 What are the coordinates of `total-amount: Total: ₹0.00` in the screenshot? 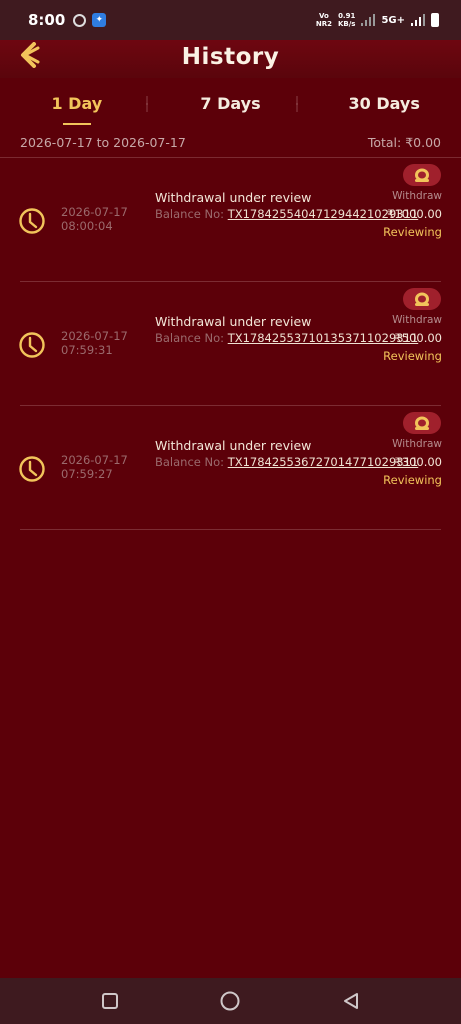 It's located at (404, 142).